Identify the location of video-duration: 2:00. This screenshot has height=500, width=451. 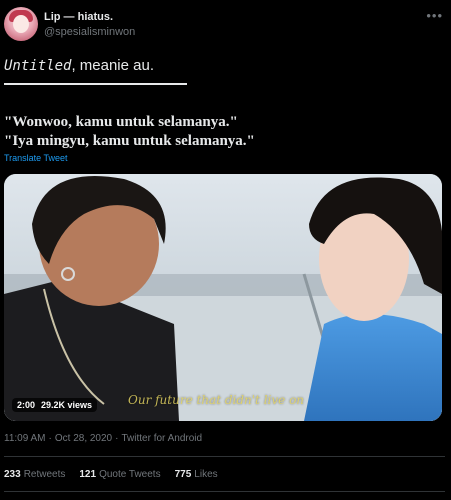
(26, 405).